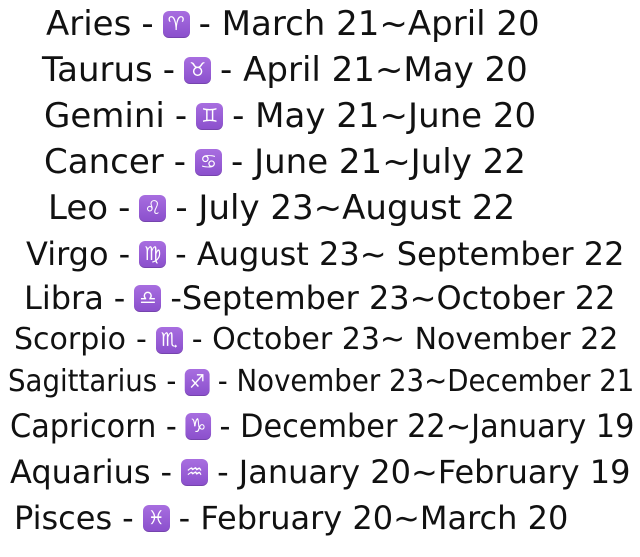 The width and height of the screenshot is (640, 557). I want to click on list-item: Virgo - ♍ - August 23~ September 22, so click(325, 254).